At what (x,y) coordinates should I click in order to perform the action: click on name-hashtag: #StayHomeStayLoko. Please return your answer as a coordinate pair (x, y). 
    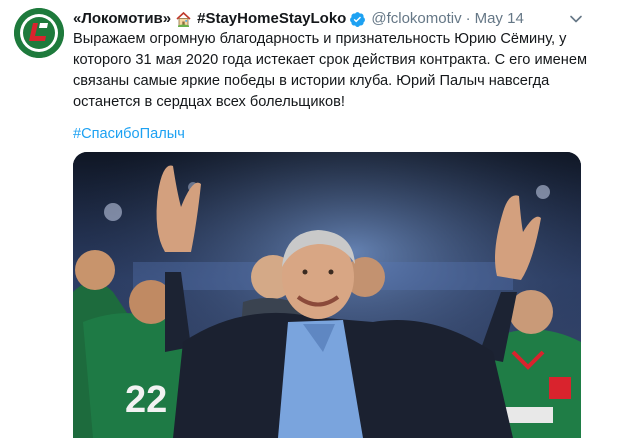
    Looking at the image, I should click on (271, 19).